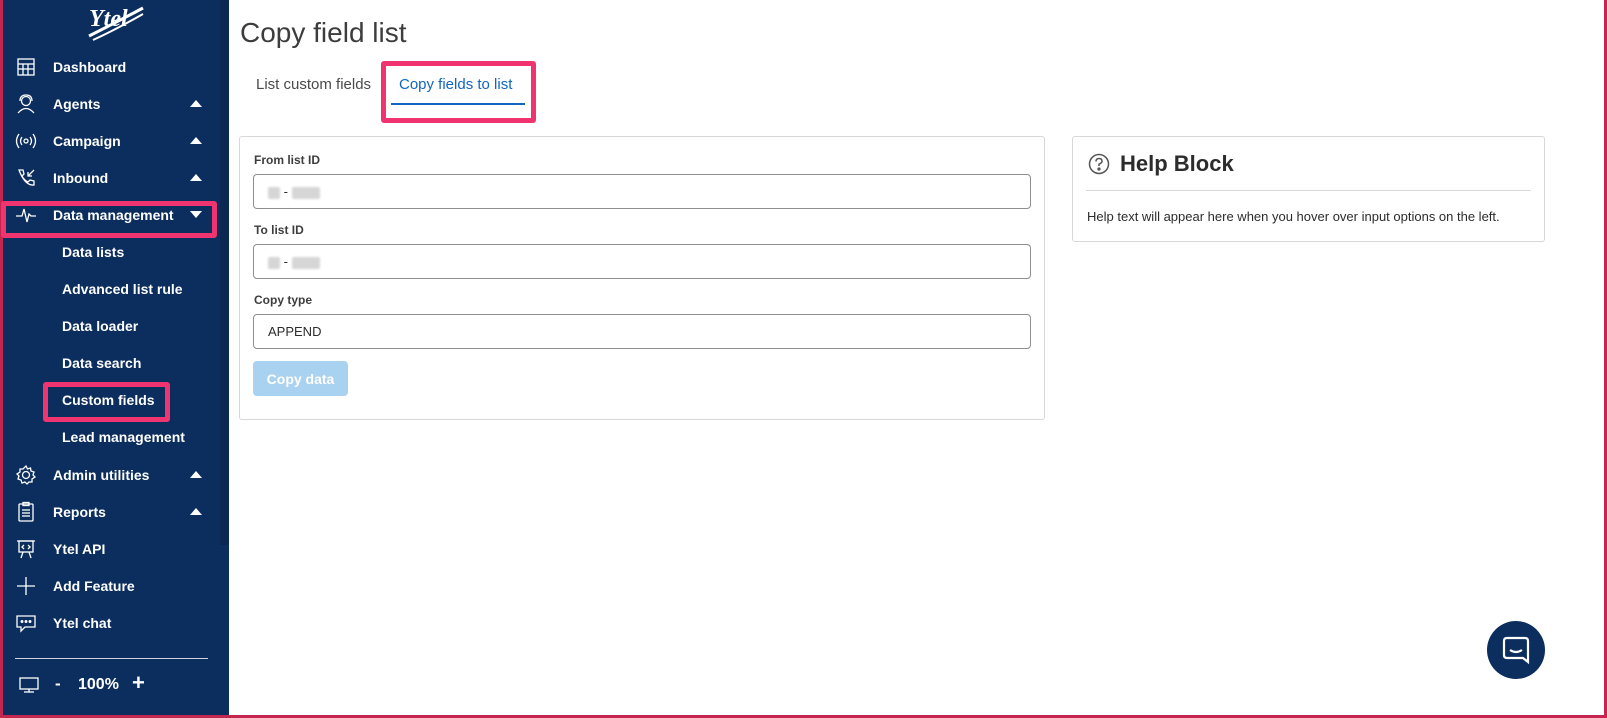  I want to click on zoom-control: - 100% +, so click(111, 685).